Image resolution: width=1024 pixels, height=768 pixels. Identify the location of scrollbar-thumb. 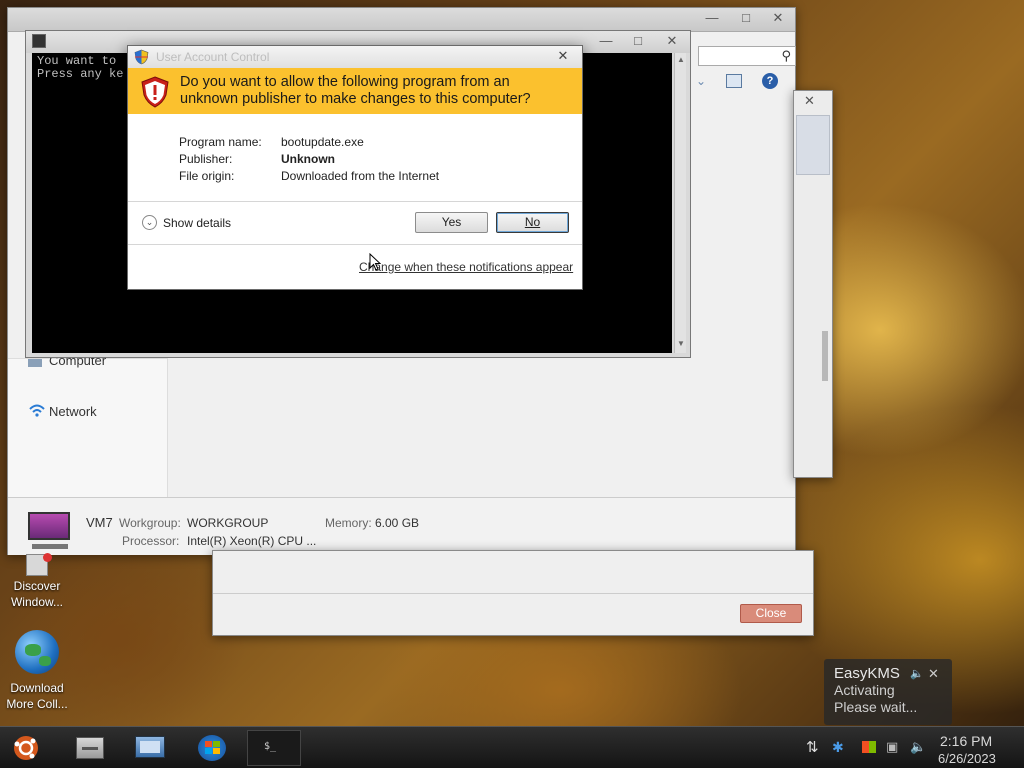
(825, 356).